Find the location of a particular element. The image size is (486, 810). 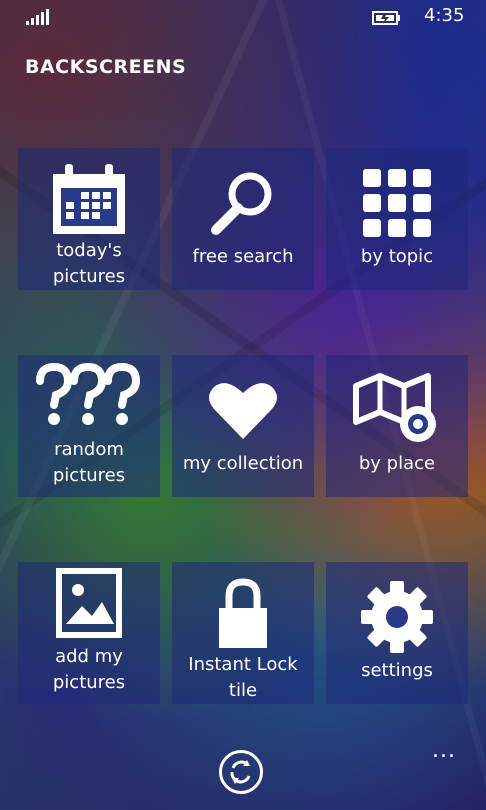

battery-charging-icon is located at coordinates (386, 18).